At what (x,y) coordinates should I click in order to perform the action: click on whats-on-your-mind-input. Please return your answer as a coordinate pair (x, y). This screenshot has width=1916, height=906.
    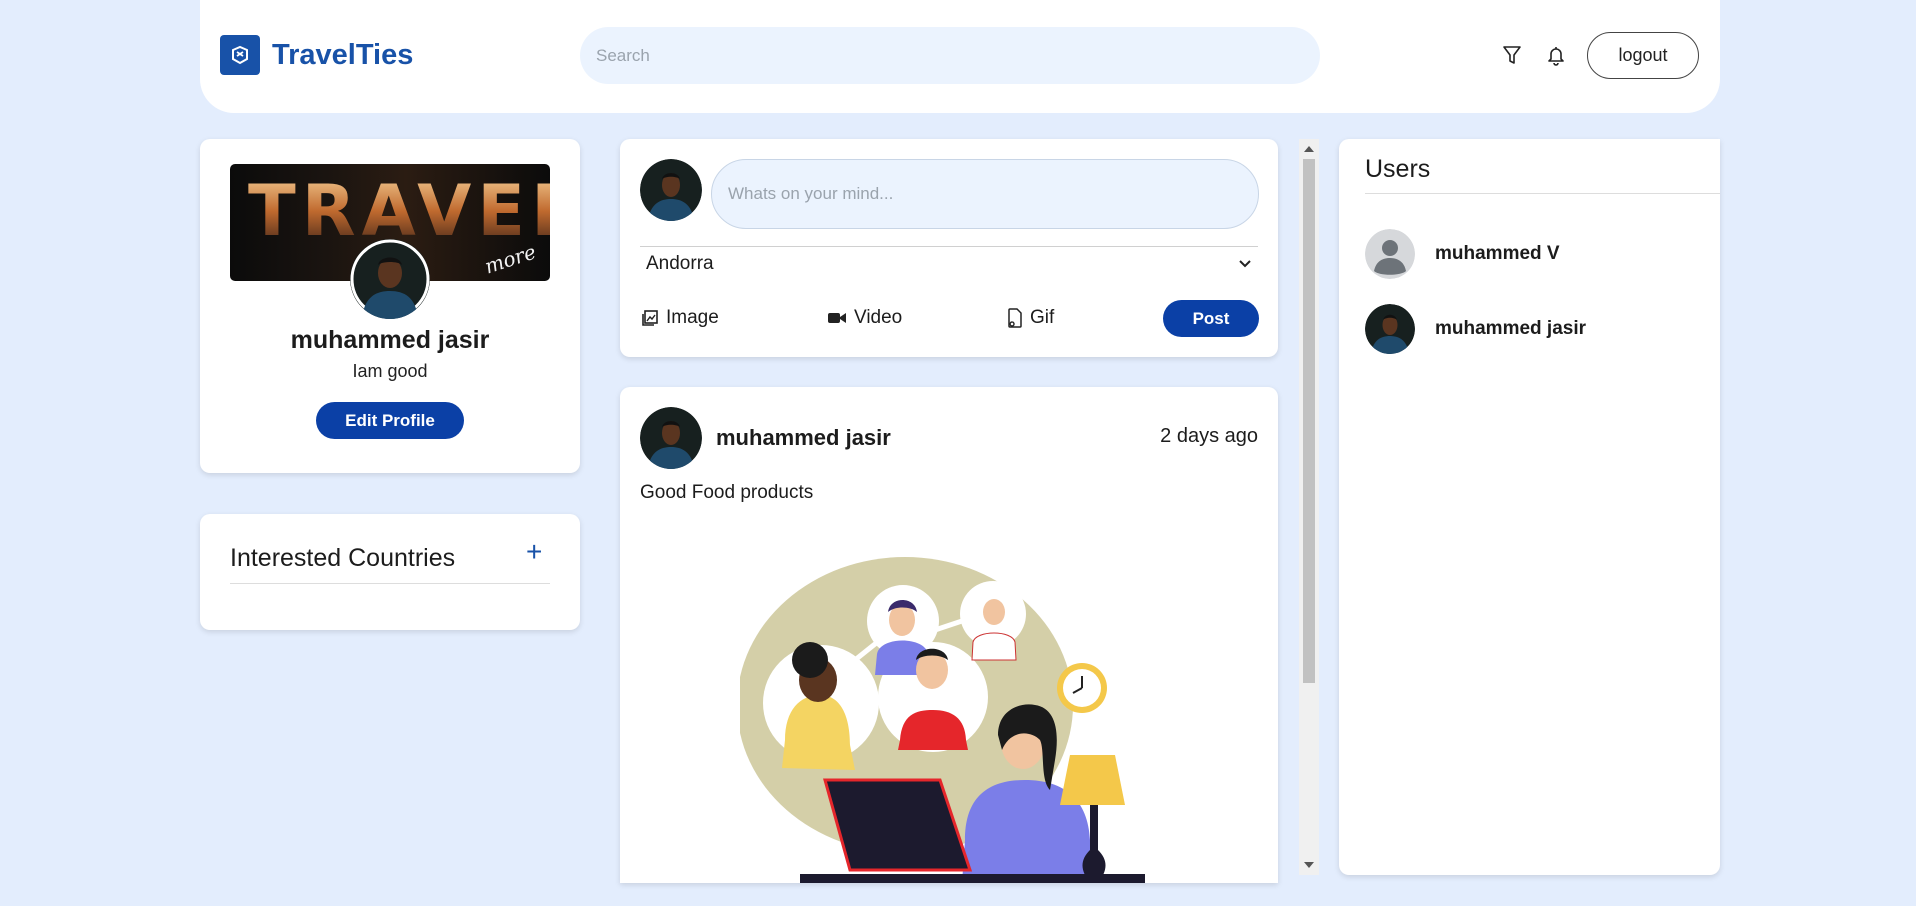
    Looking at the image, I should click on (985, 194).